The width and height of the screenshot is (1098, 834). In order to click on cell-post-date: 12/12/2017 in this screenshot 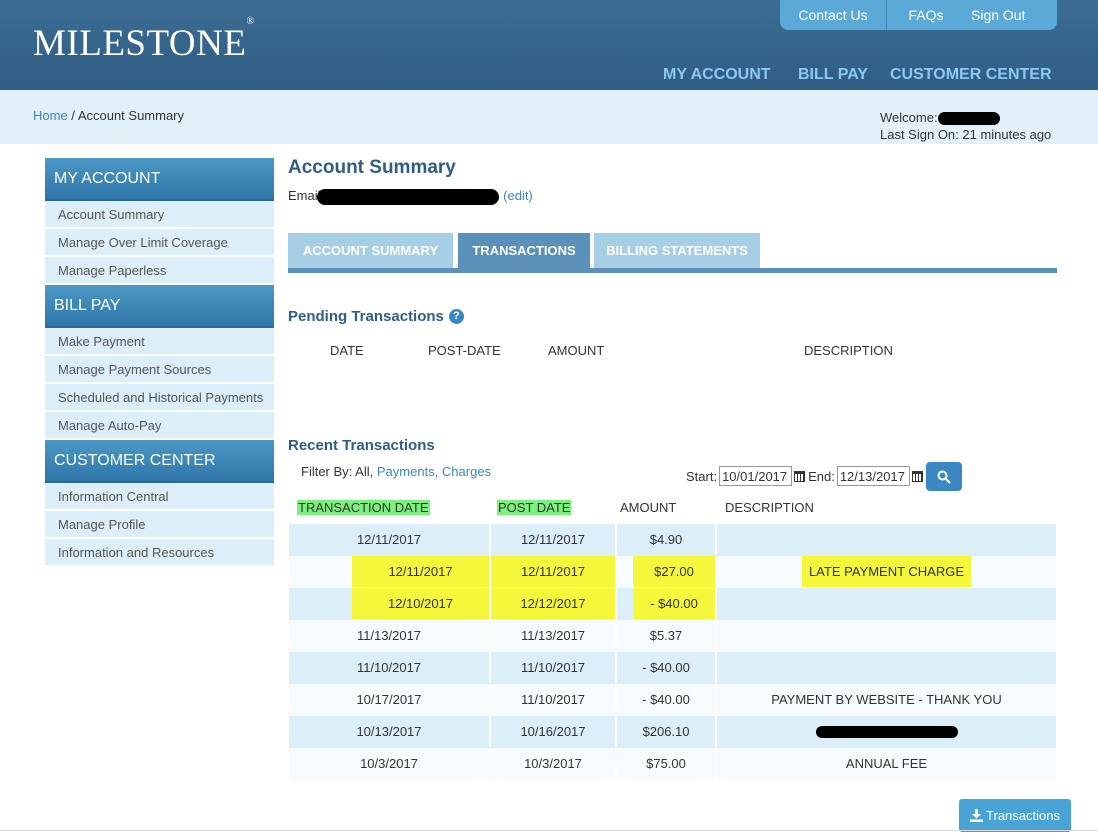, I will do `click(554, 603)`.